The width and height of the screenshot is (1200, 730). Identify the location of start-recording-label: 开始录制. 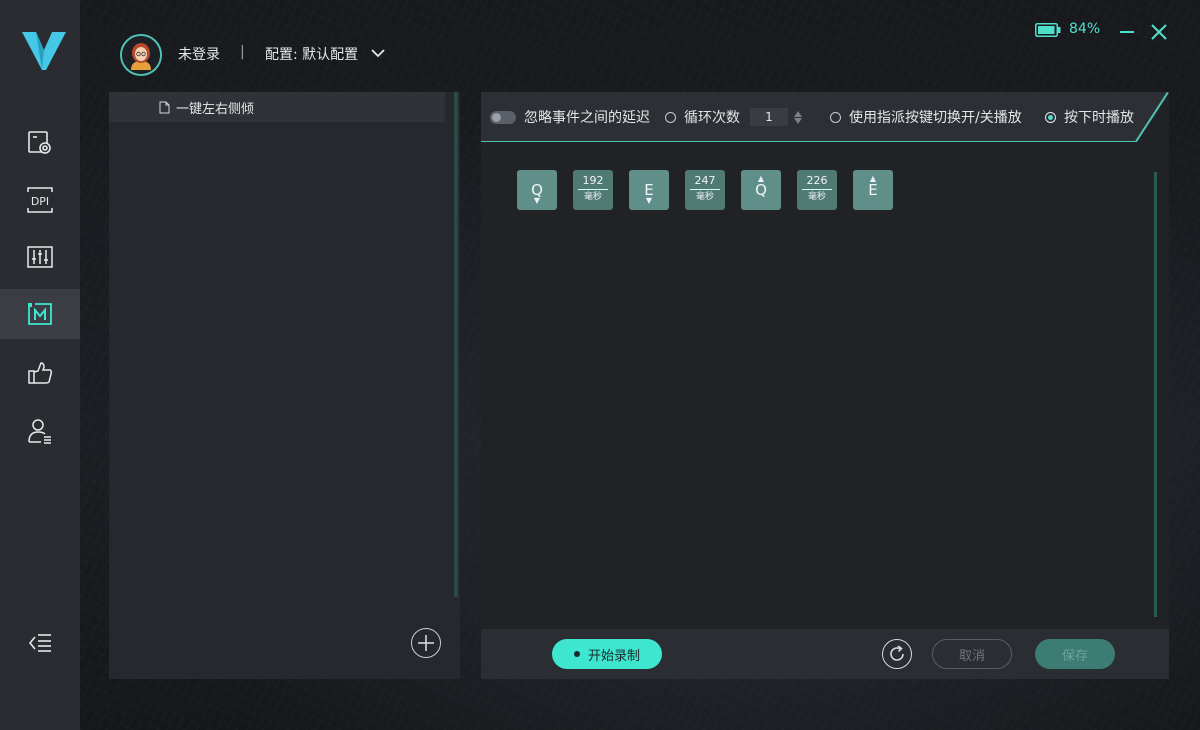
(613, 656).